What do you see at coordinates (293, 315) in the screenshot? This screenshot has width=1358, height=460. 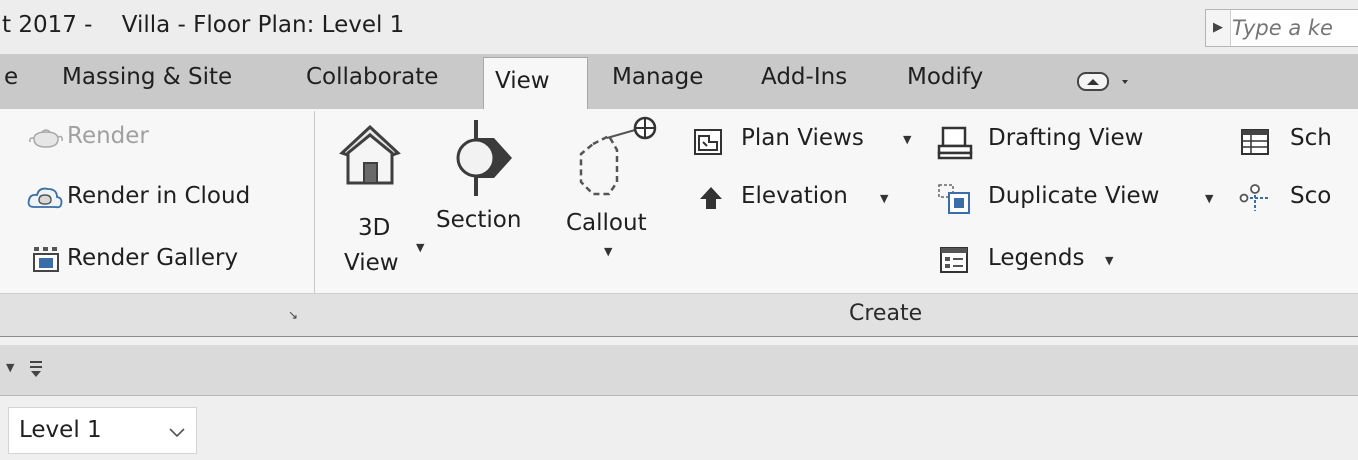 I see `panel-dialog-launcher-icon: ↘` at bounding box center [293, 315].